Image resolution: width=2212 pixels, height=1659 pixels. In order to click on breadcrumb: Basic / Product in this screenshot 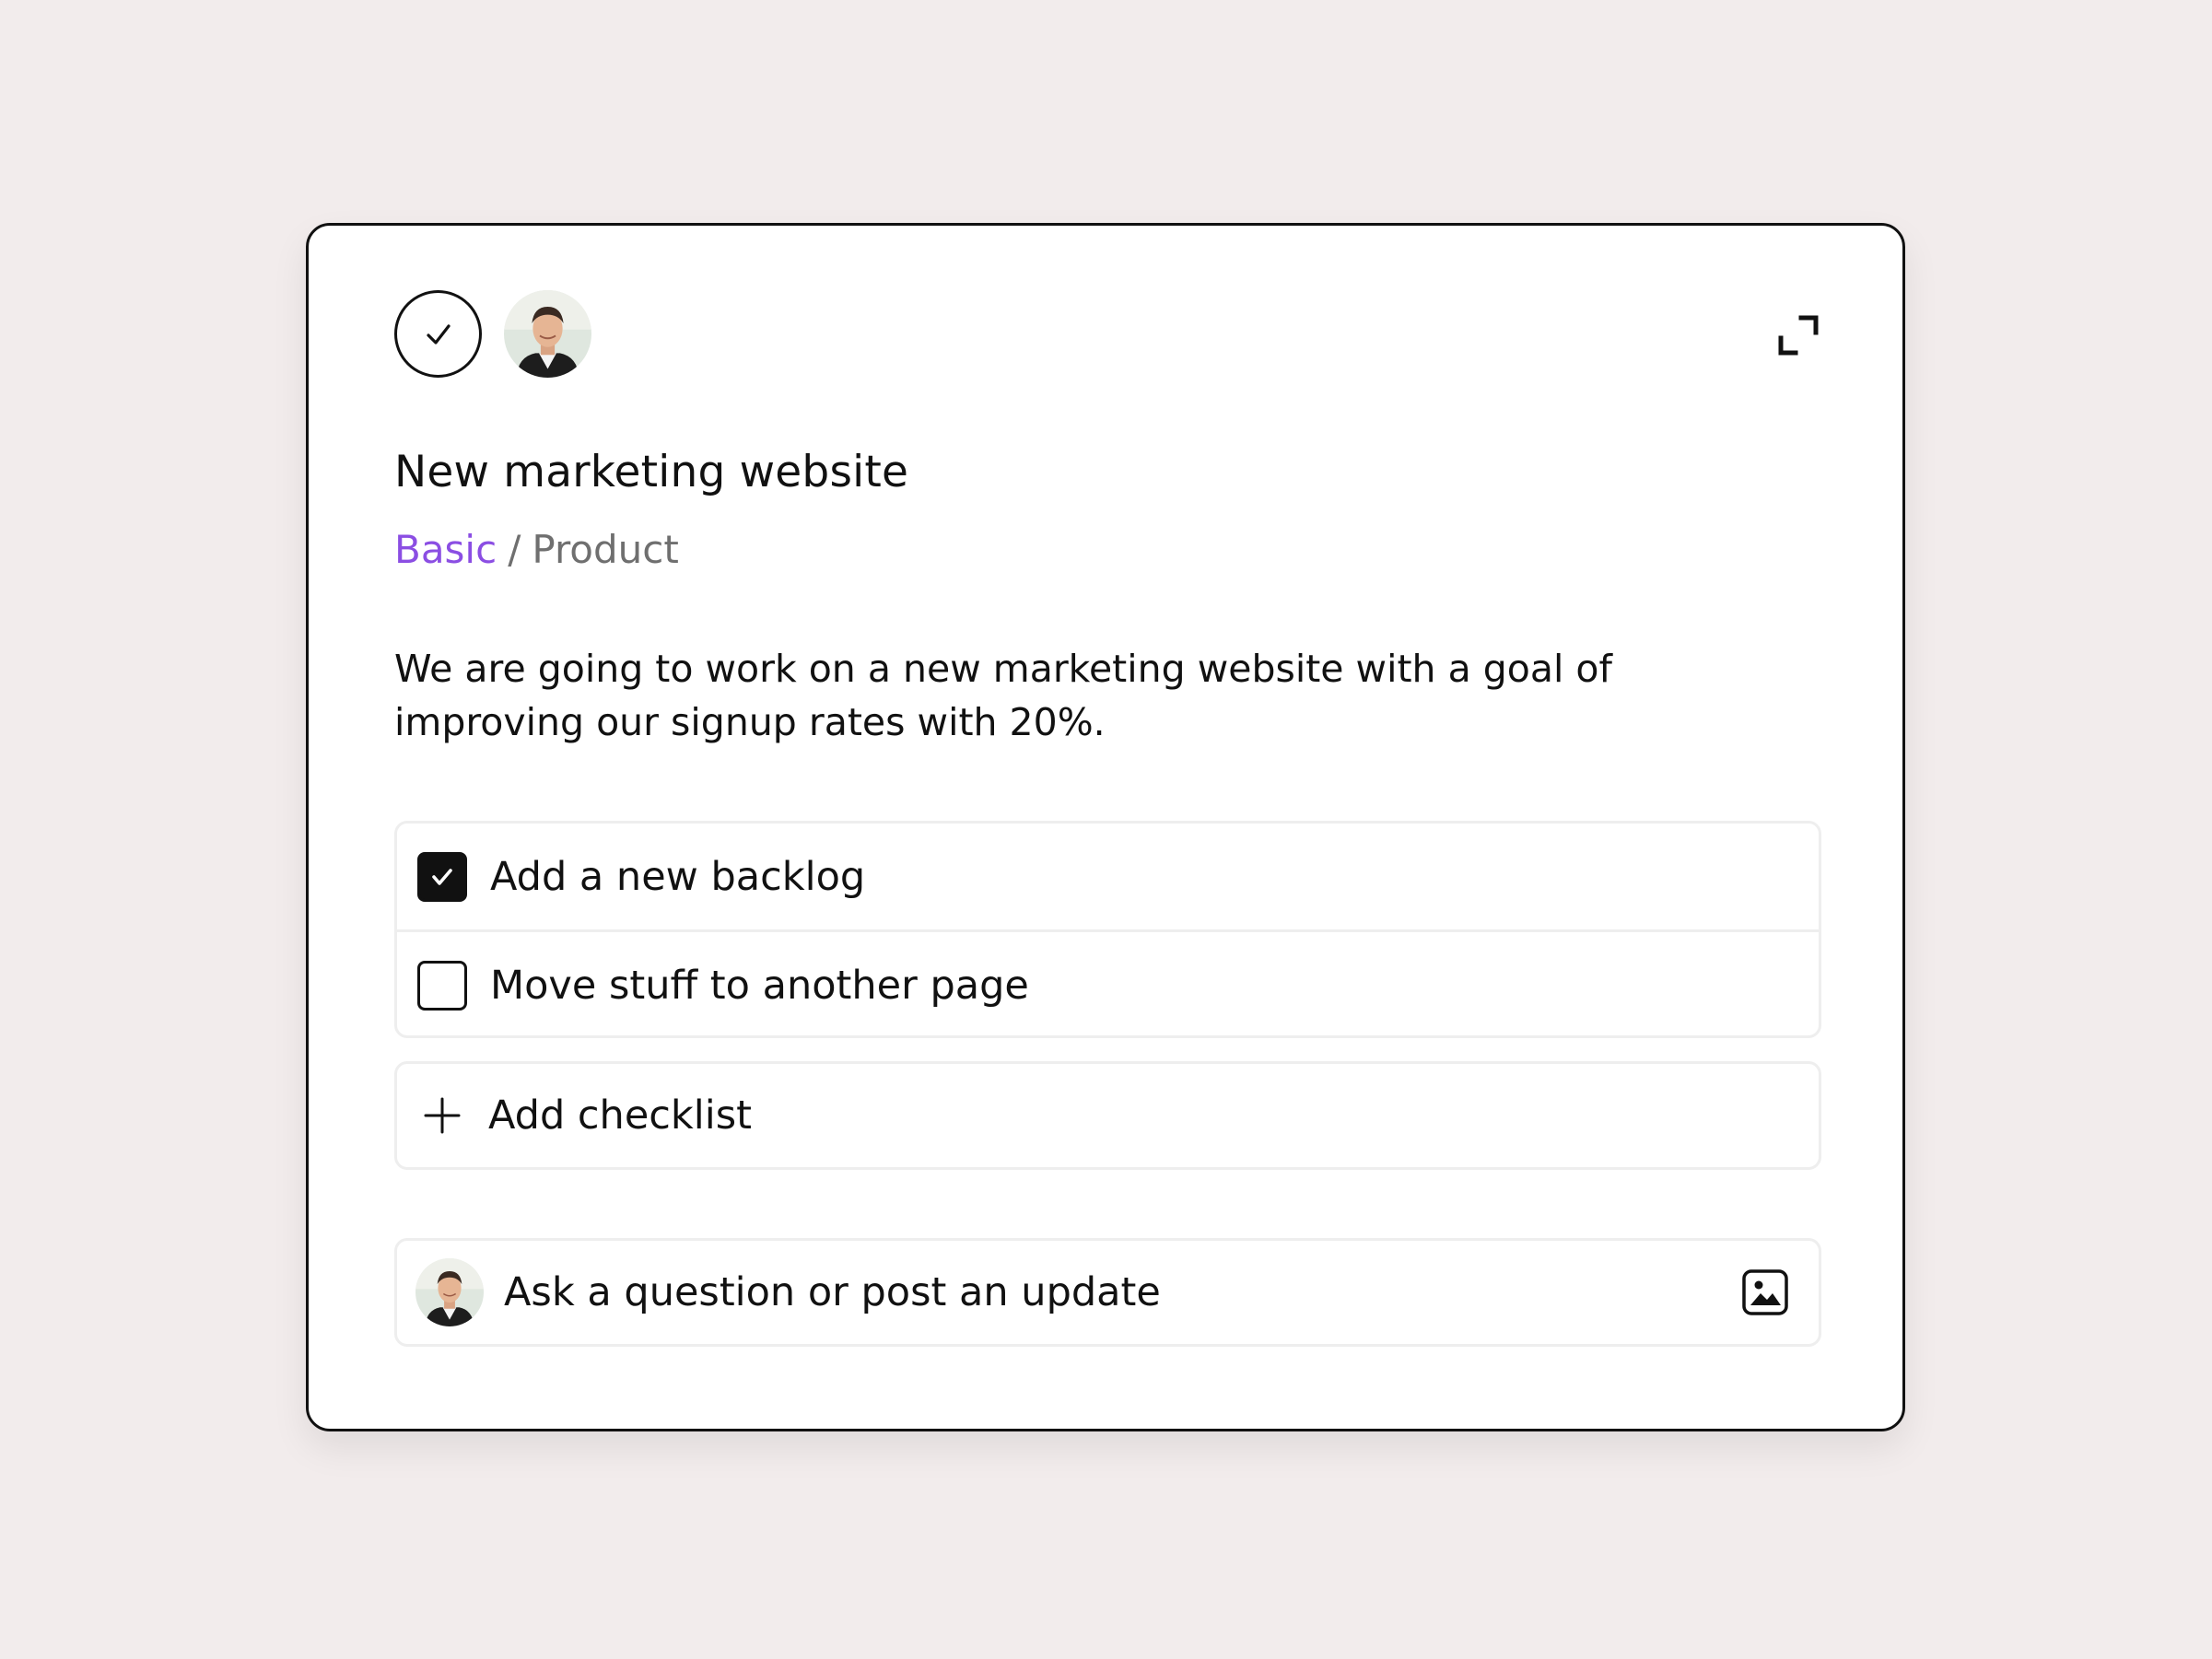, I will do `click(536, 549)`.